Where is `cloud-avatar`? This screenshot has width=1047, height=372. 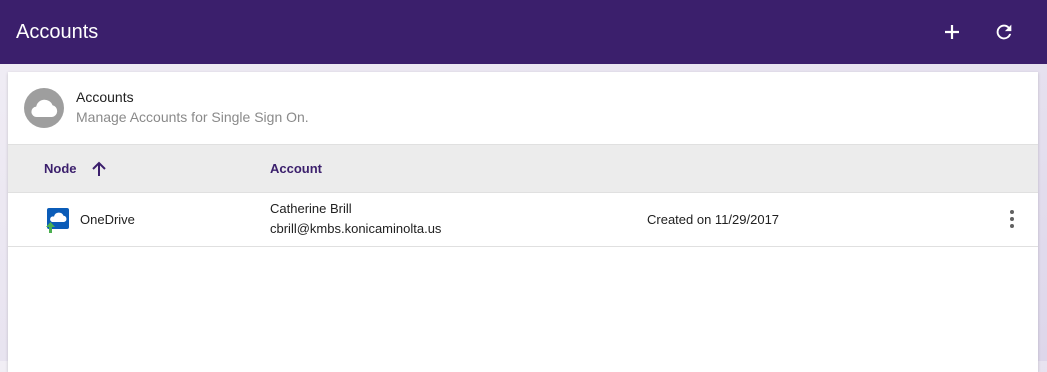
cloud-avatar is located at coordinates (44, 108).